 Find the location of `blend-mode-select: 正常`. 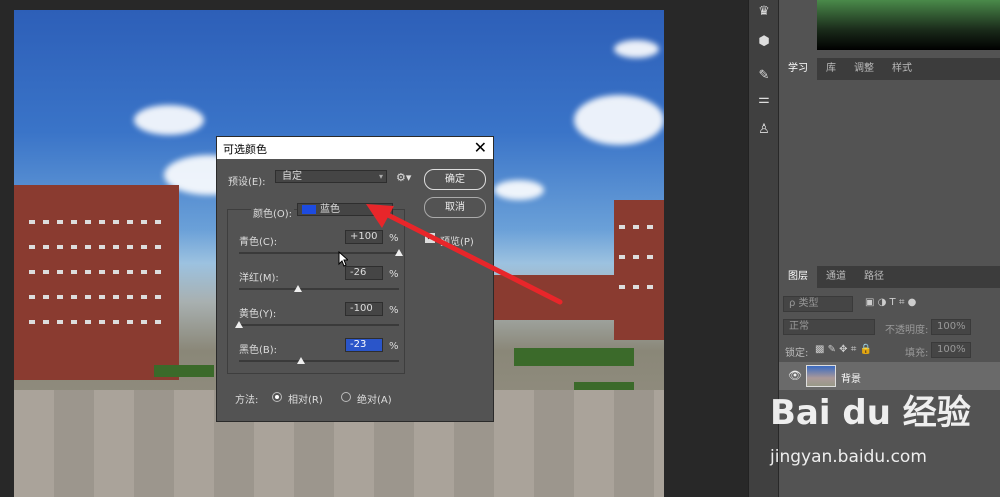

blend-mode-select: 正常 is located at coordinates (829, 327).